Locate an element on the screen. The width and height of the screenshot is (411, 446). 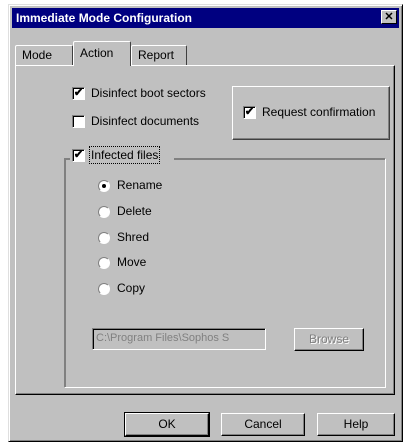
infected-files-label: Infected files is located at coordinates (124, 155).